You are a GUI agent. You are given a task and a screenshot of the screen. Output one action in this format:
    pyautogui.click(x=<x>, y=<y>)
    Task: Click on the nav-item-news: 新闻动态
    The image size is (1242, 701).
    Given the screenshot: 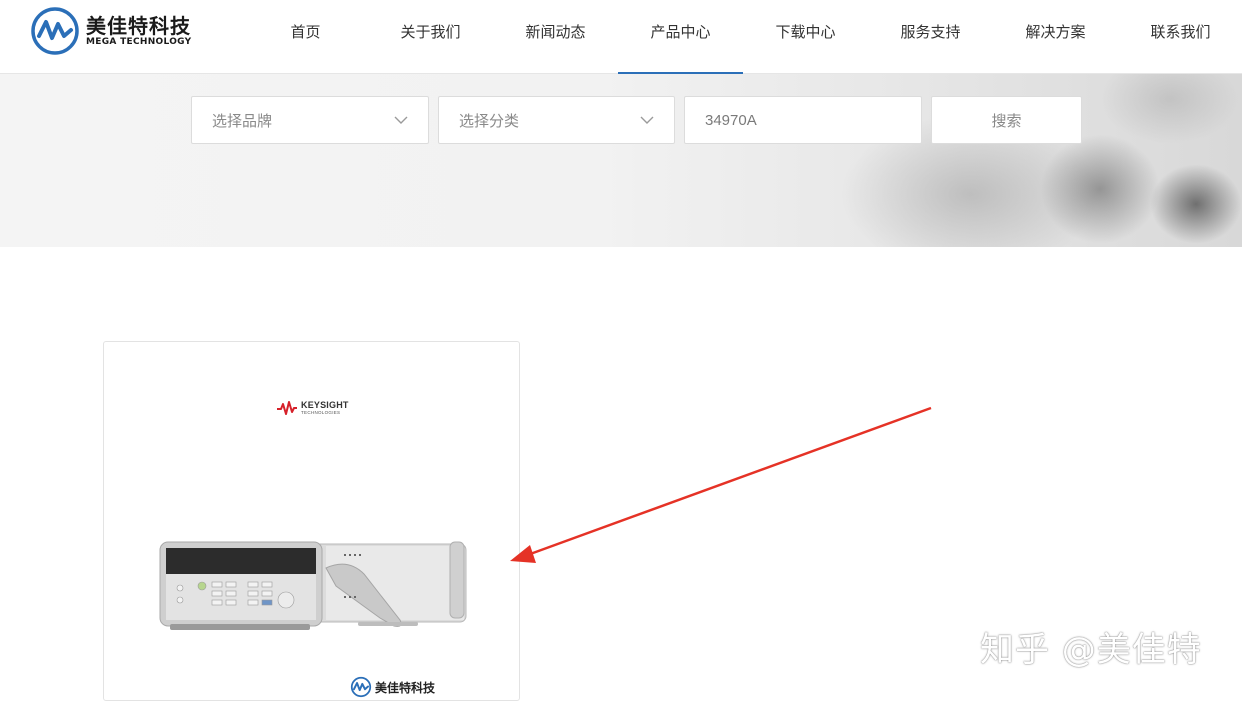 What is the action you would take?
    pyautogui.click(x=555, y=36)
    